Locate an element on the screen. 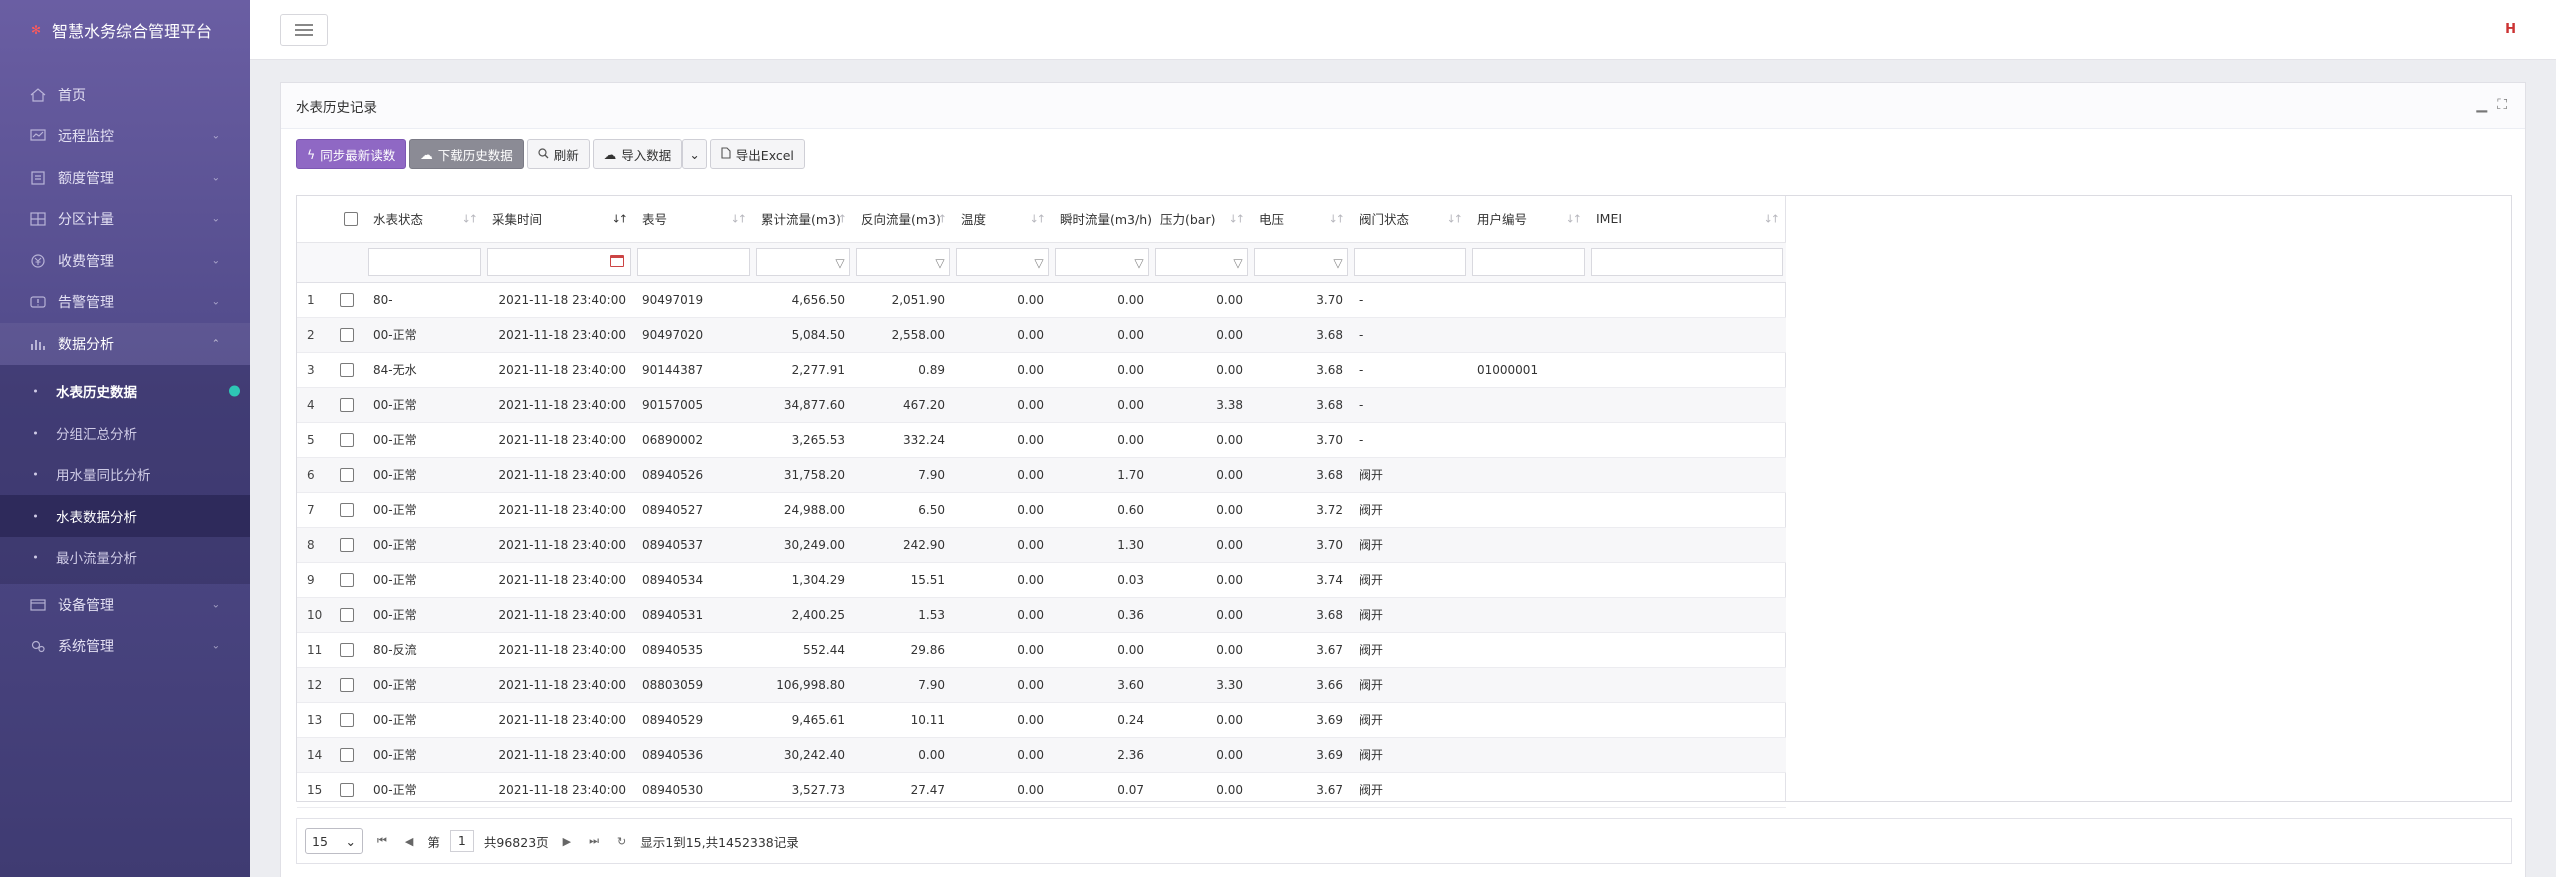  import-data-button: ☁ 导入数据 is located at coordinates (637, 154).